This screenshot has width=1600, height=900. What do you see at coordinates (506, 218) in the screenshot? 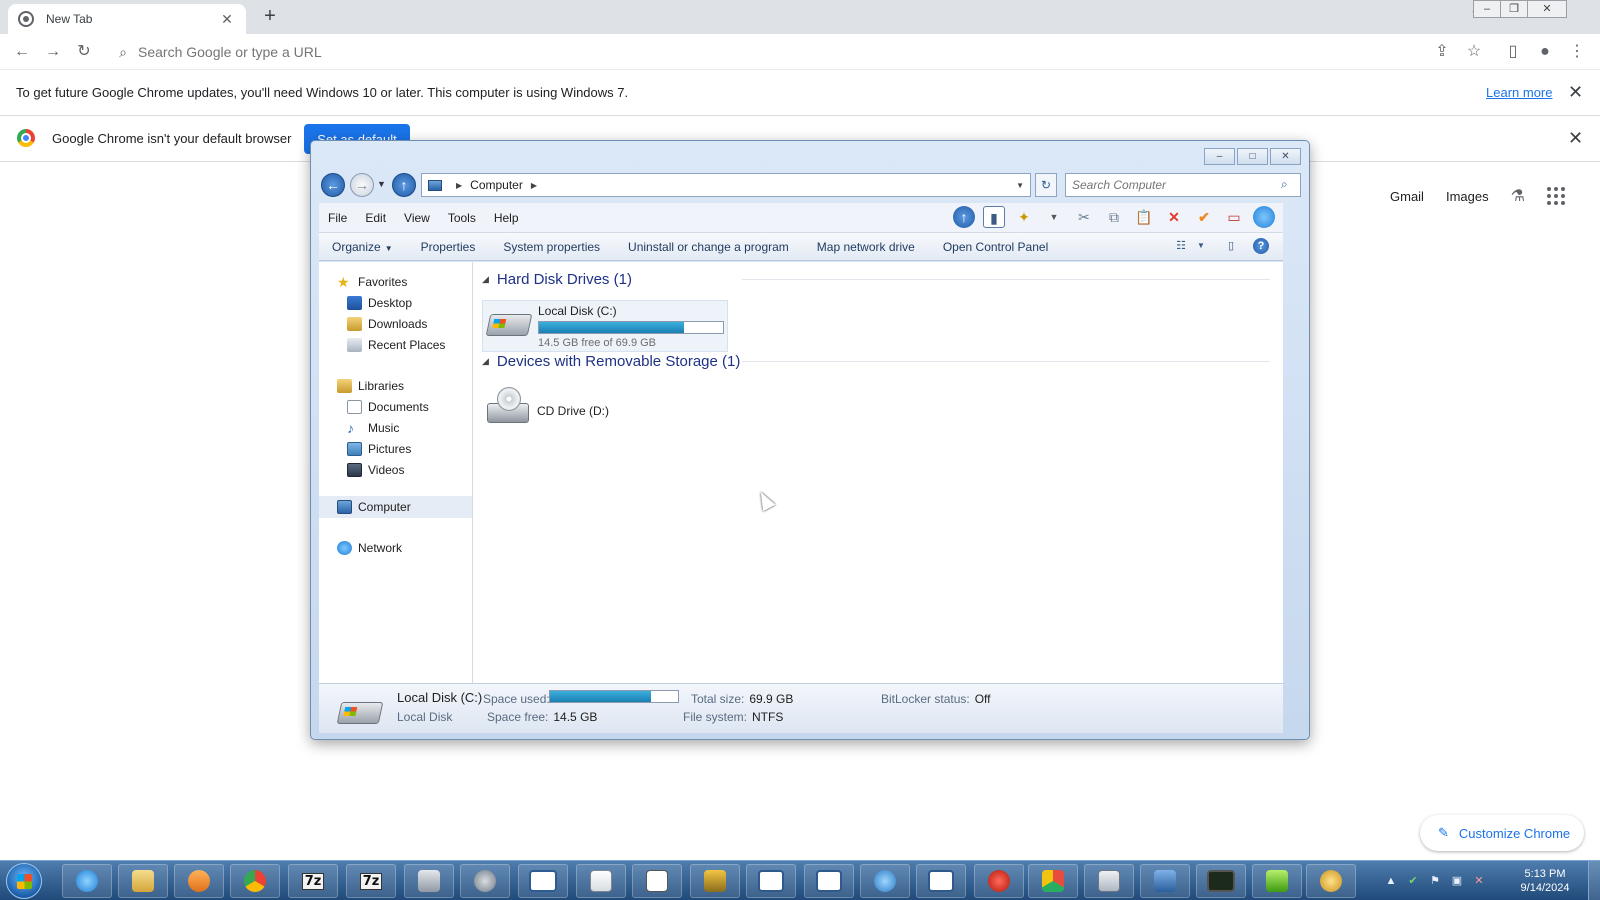
I see `menu-help: Help` at bounding box center [506, 218].